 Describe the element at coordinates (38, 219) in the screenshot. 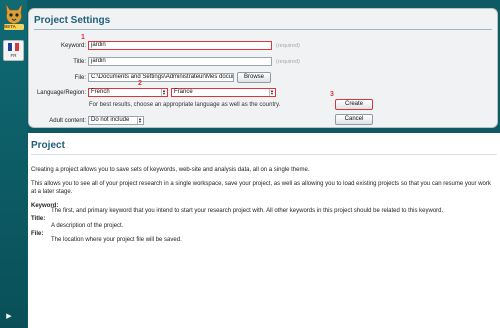

I see `title-term: Title:` at that location.